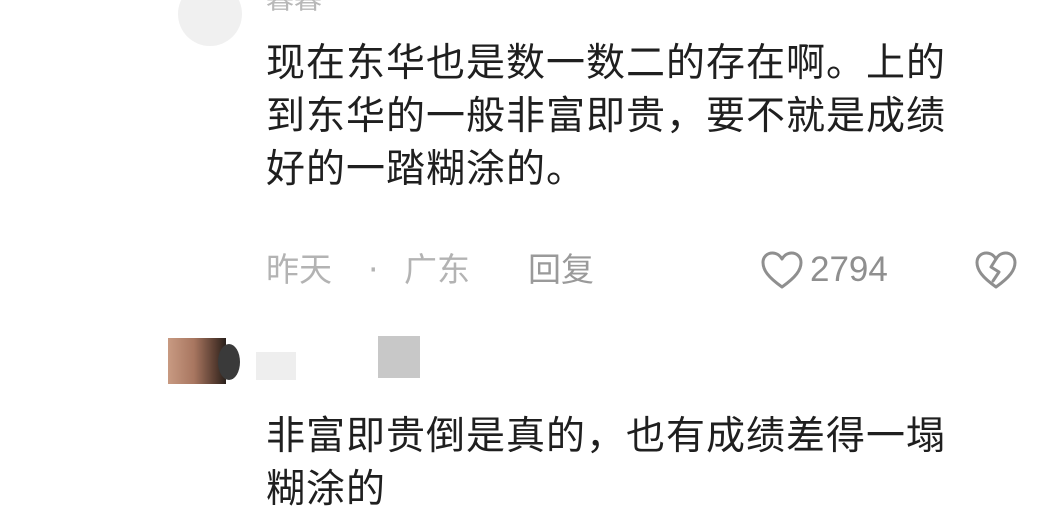 The image size is (1052, 516). I want to click on comment-text-line: 到东华的一般非富即贵，要不就是成绩, so click(606, 116).